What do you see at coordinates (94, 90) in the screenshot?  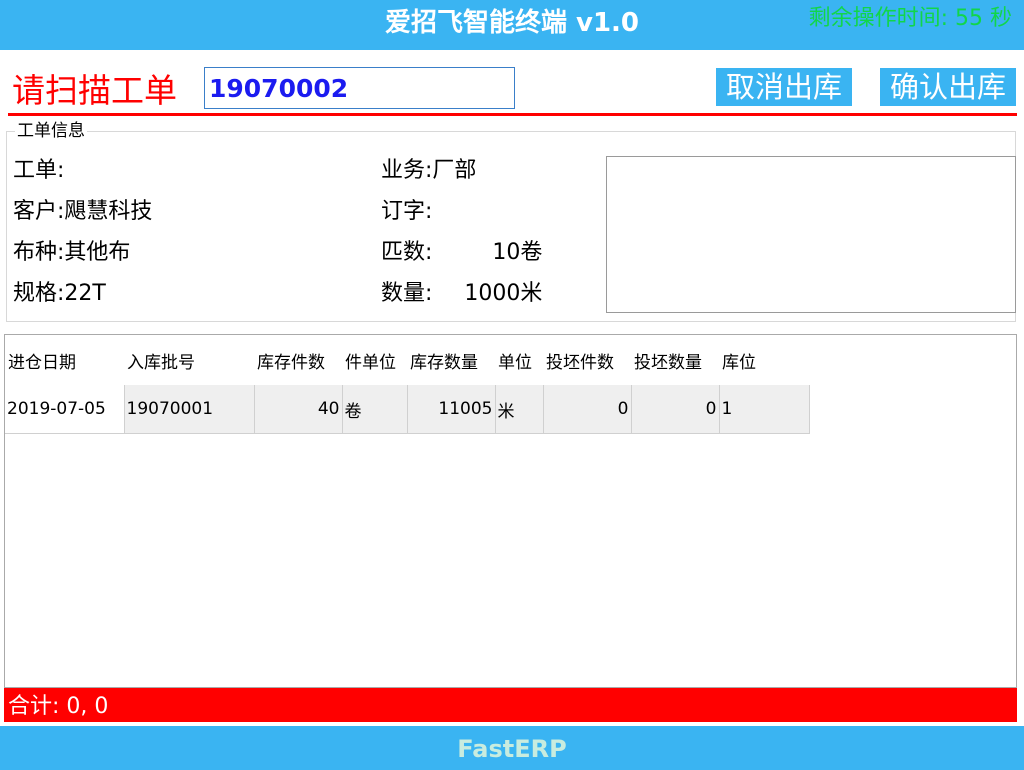 I see `scan-label: 请扫描工单` at bounding box center [94, 90].